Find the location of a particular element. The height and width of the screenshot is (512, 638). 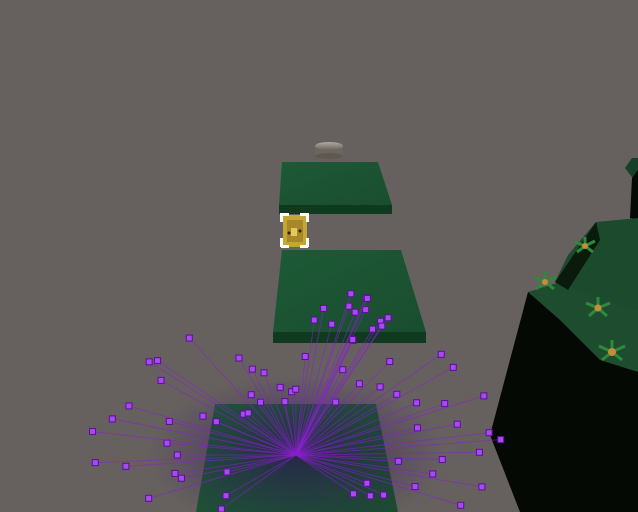

platform-top is located at coordinates (335, 188).